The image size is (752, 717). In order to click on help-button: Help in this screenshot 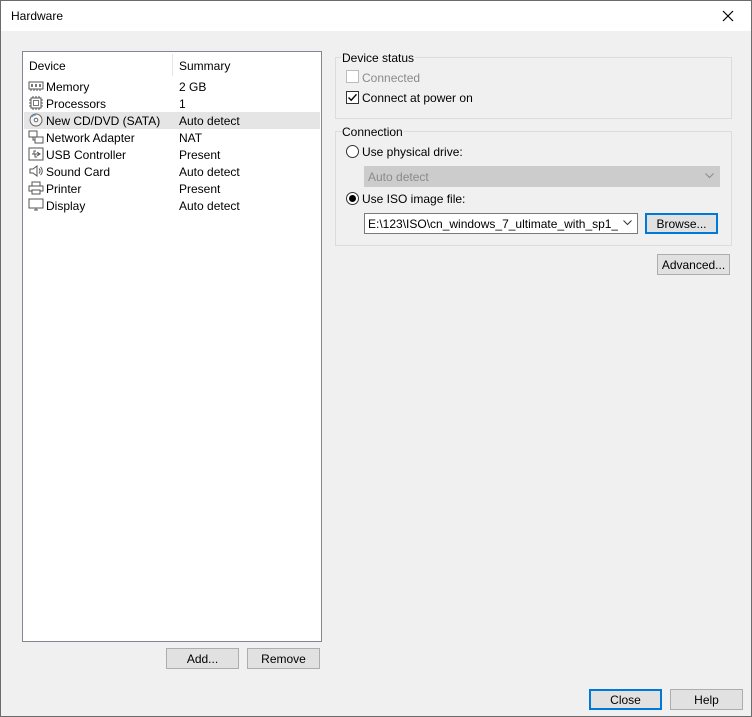, I will do `click(706, 699)`.